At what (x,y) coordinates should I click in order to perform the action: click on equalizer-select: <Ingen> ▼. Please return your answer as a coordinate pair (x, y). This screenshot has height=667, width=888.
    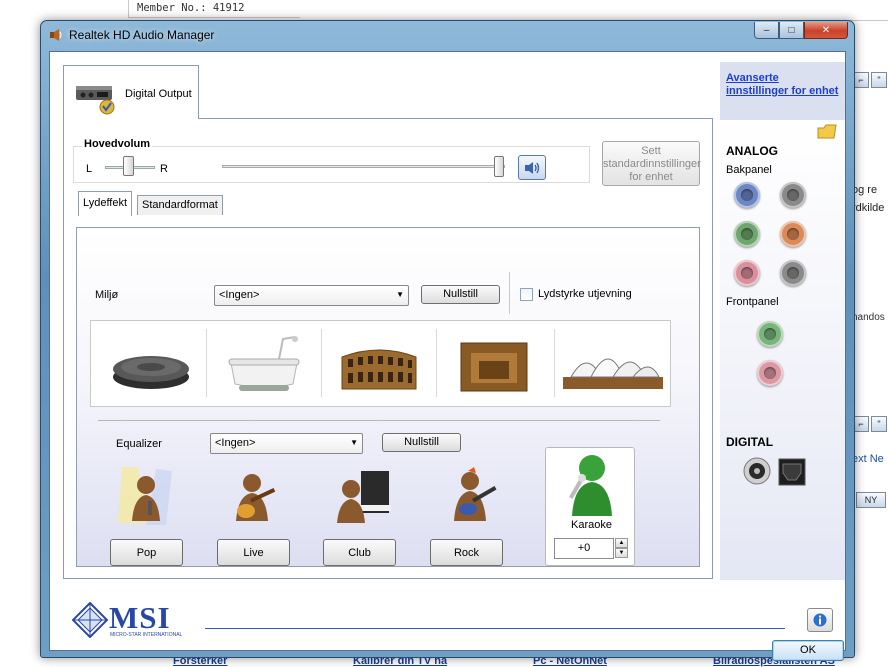
    Looking at the image, I should click on (286, 443).